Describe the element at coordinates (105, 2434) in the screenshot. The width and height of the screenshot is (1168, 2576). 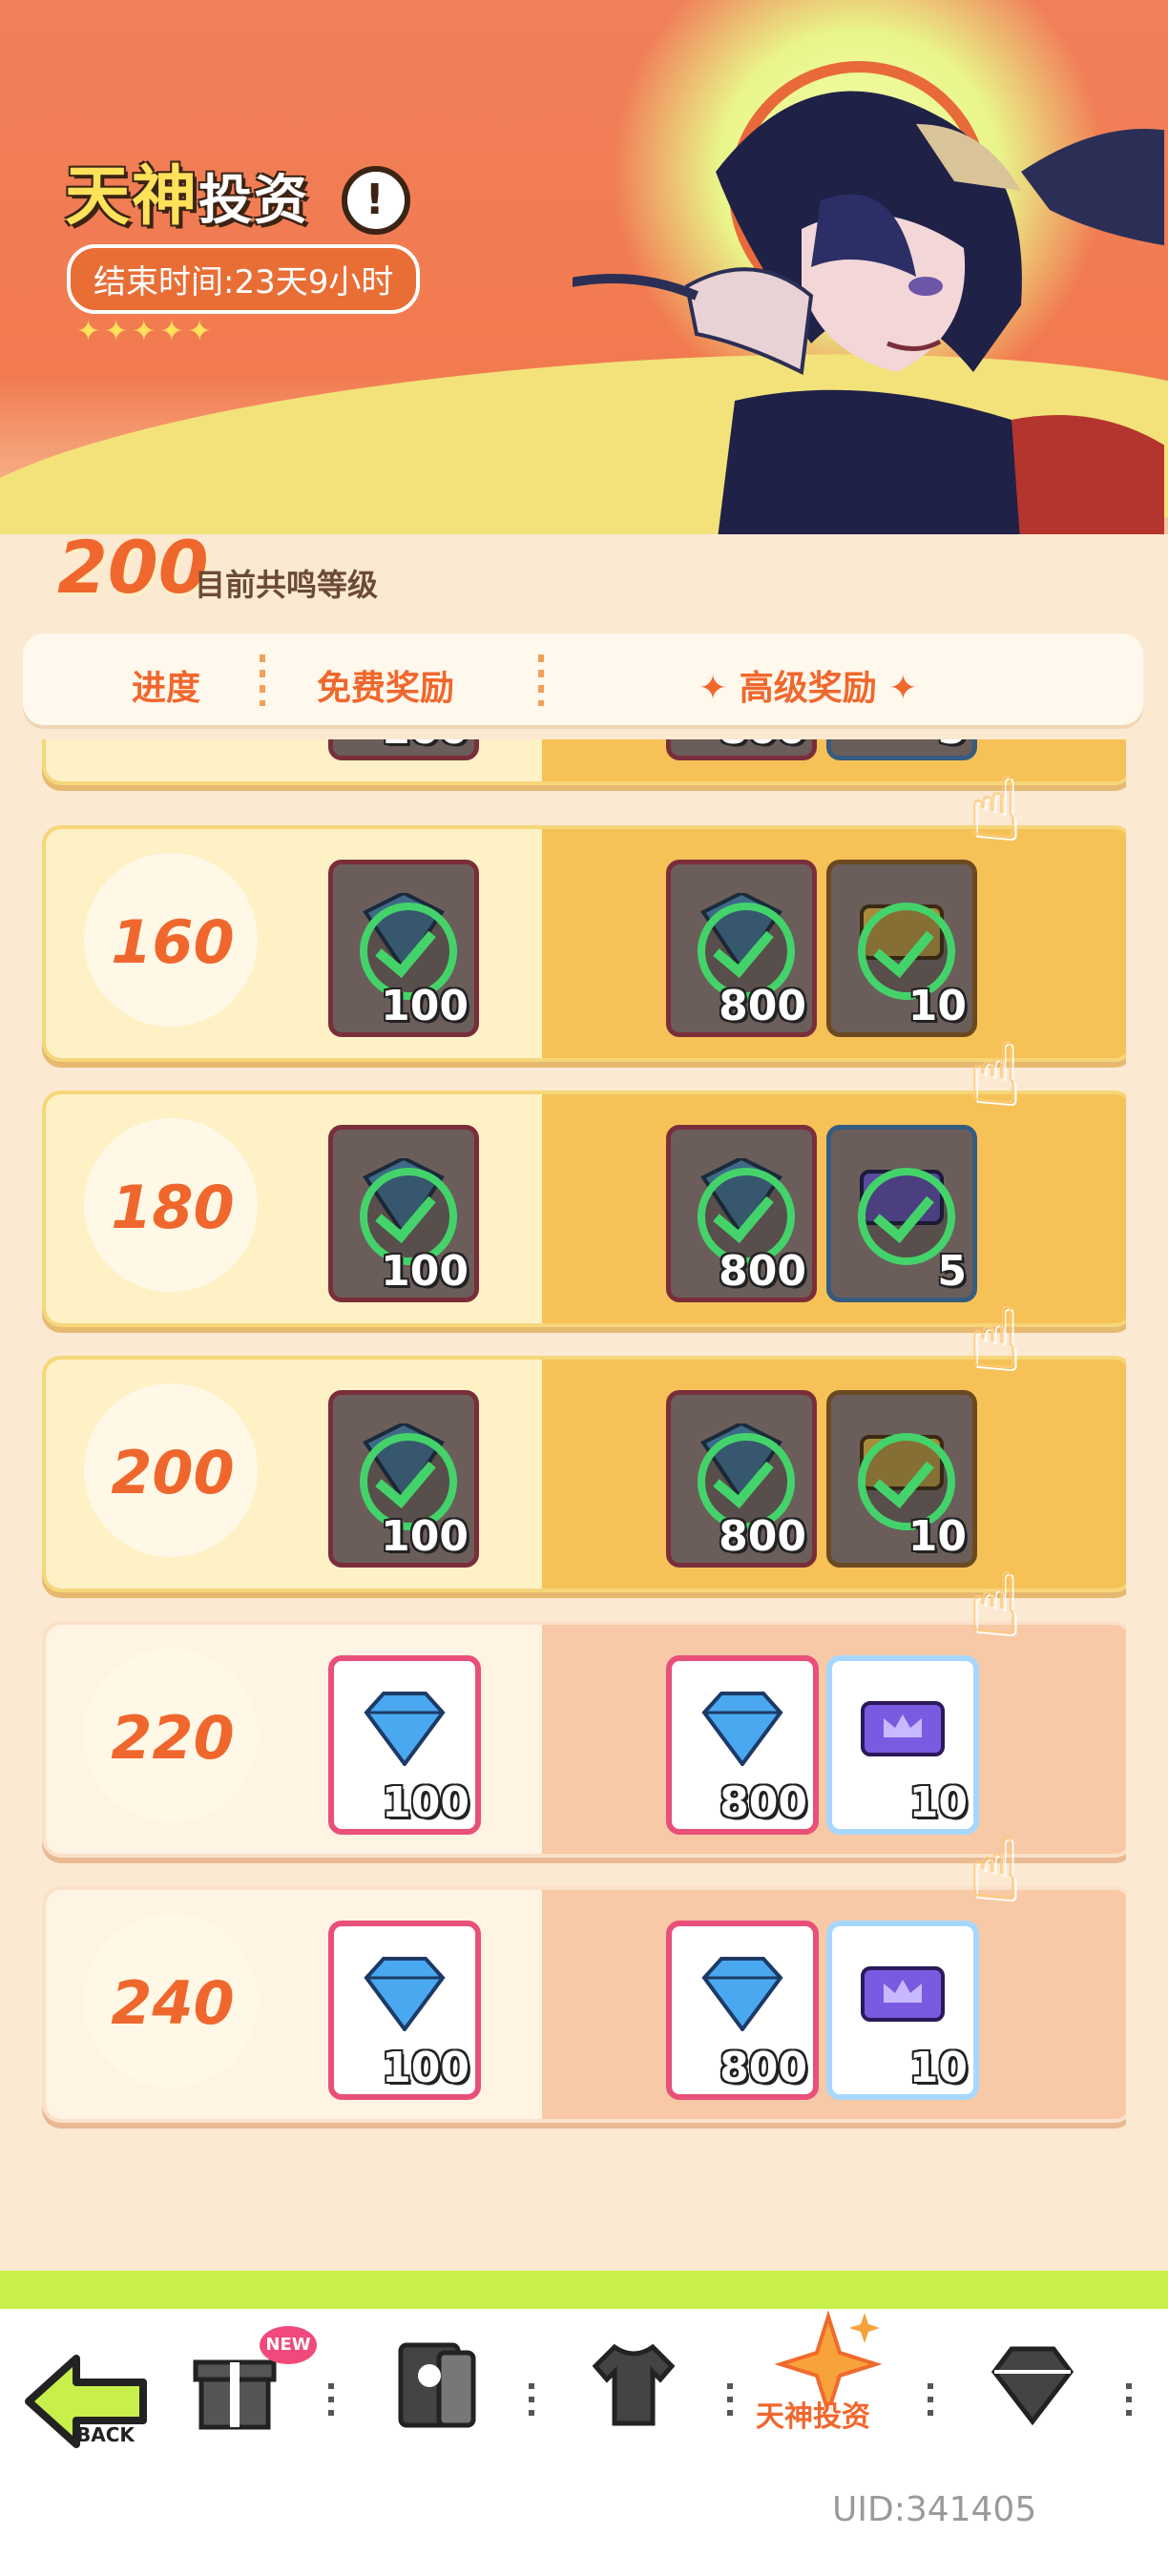
I see `back-button-label: BACK` at that location.